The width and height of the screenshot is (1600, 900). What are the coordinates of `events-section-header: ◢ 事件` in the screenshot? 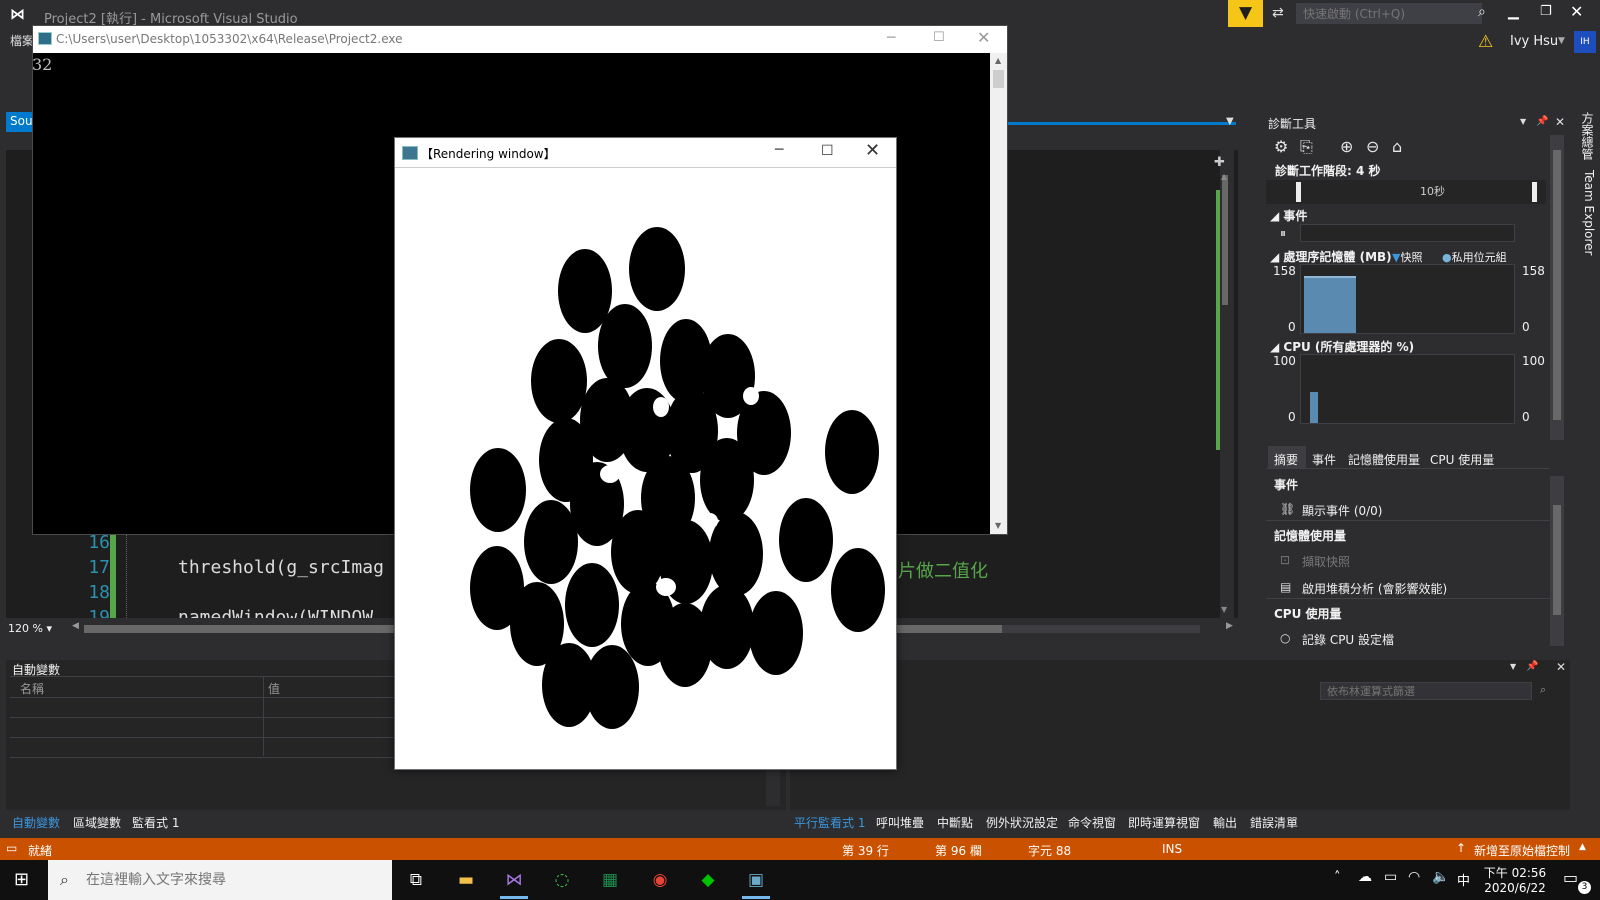 It's located at (1288, 215).